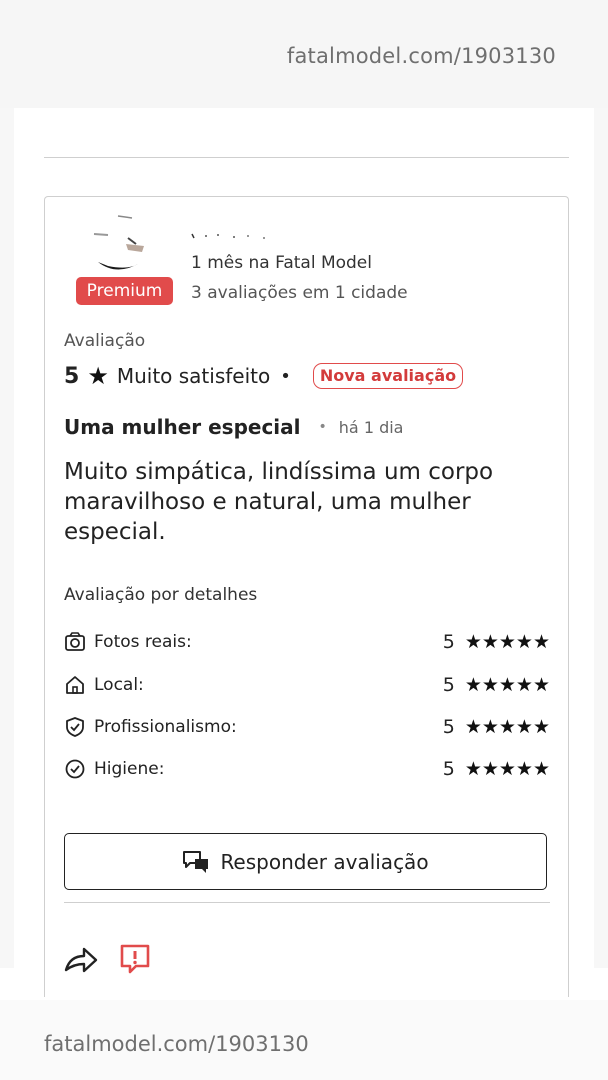 This screenshot has height=1080, width=608. Describe the element at coordinates (75, 641) in the screenshot. I see `camera-icon` at that location.